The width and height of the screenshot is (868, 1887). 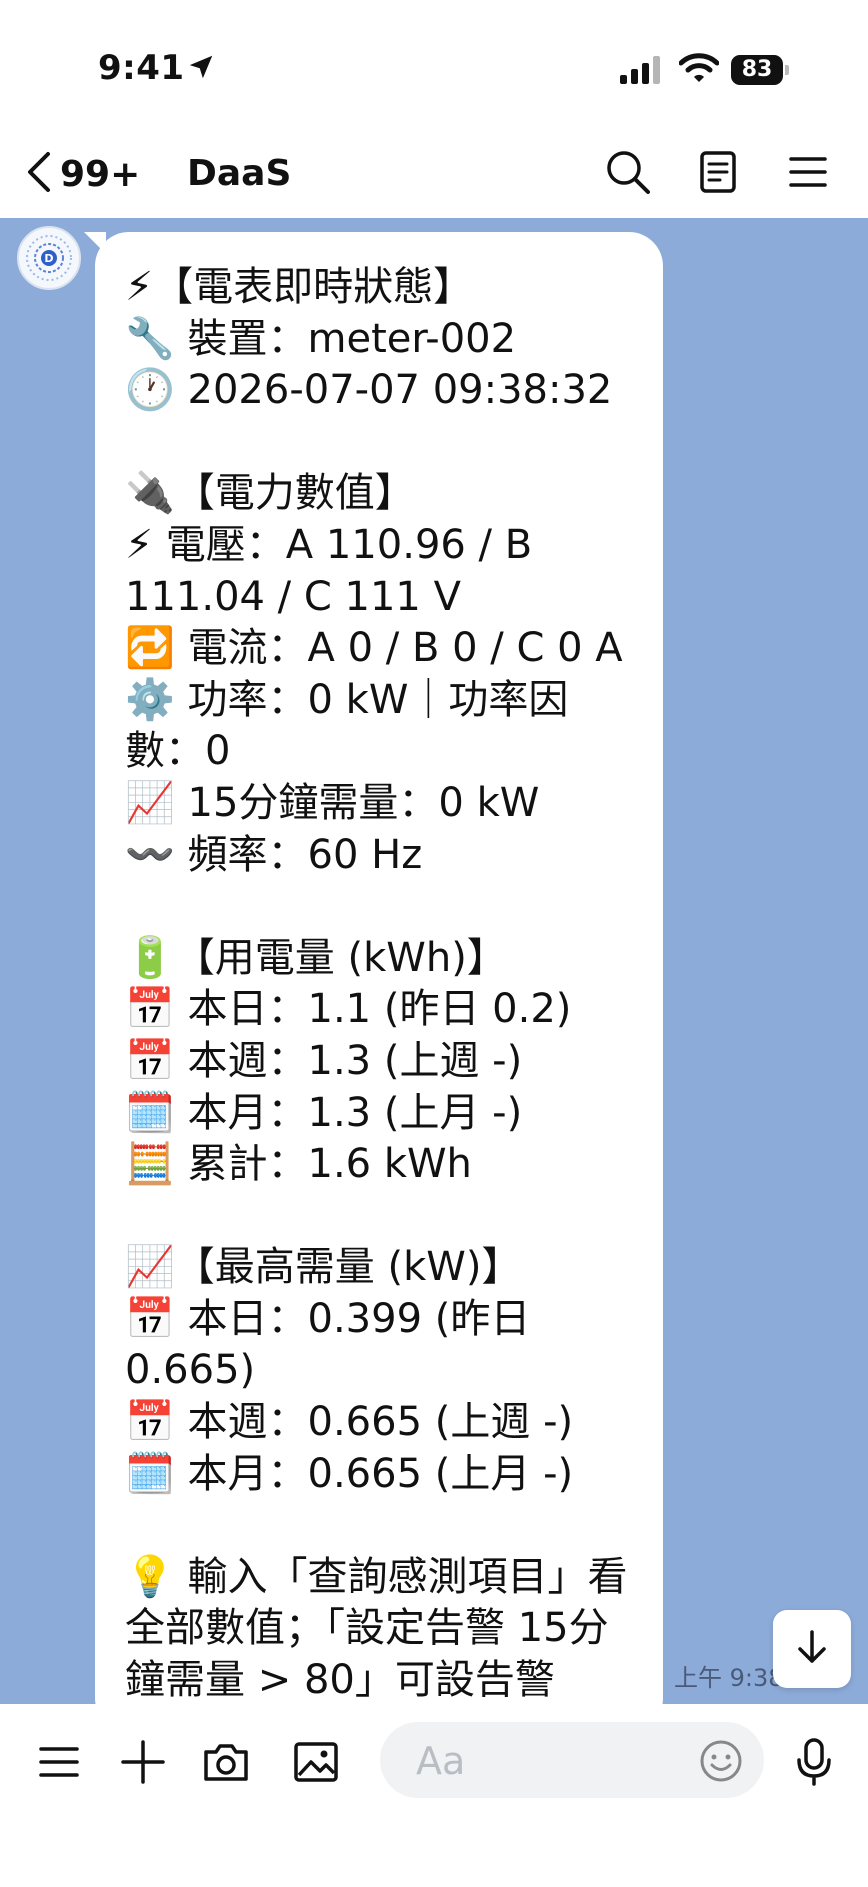 I want to click on message-line: ⚙️ 功率：0 kW｜功率因, so click(x=347, y=699).